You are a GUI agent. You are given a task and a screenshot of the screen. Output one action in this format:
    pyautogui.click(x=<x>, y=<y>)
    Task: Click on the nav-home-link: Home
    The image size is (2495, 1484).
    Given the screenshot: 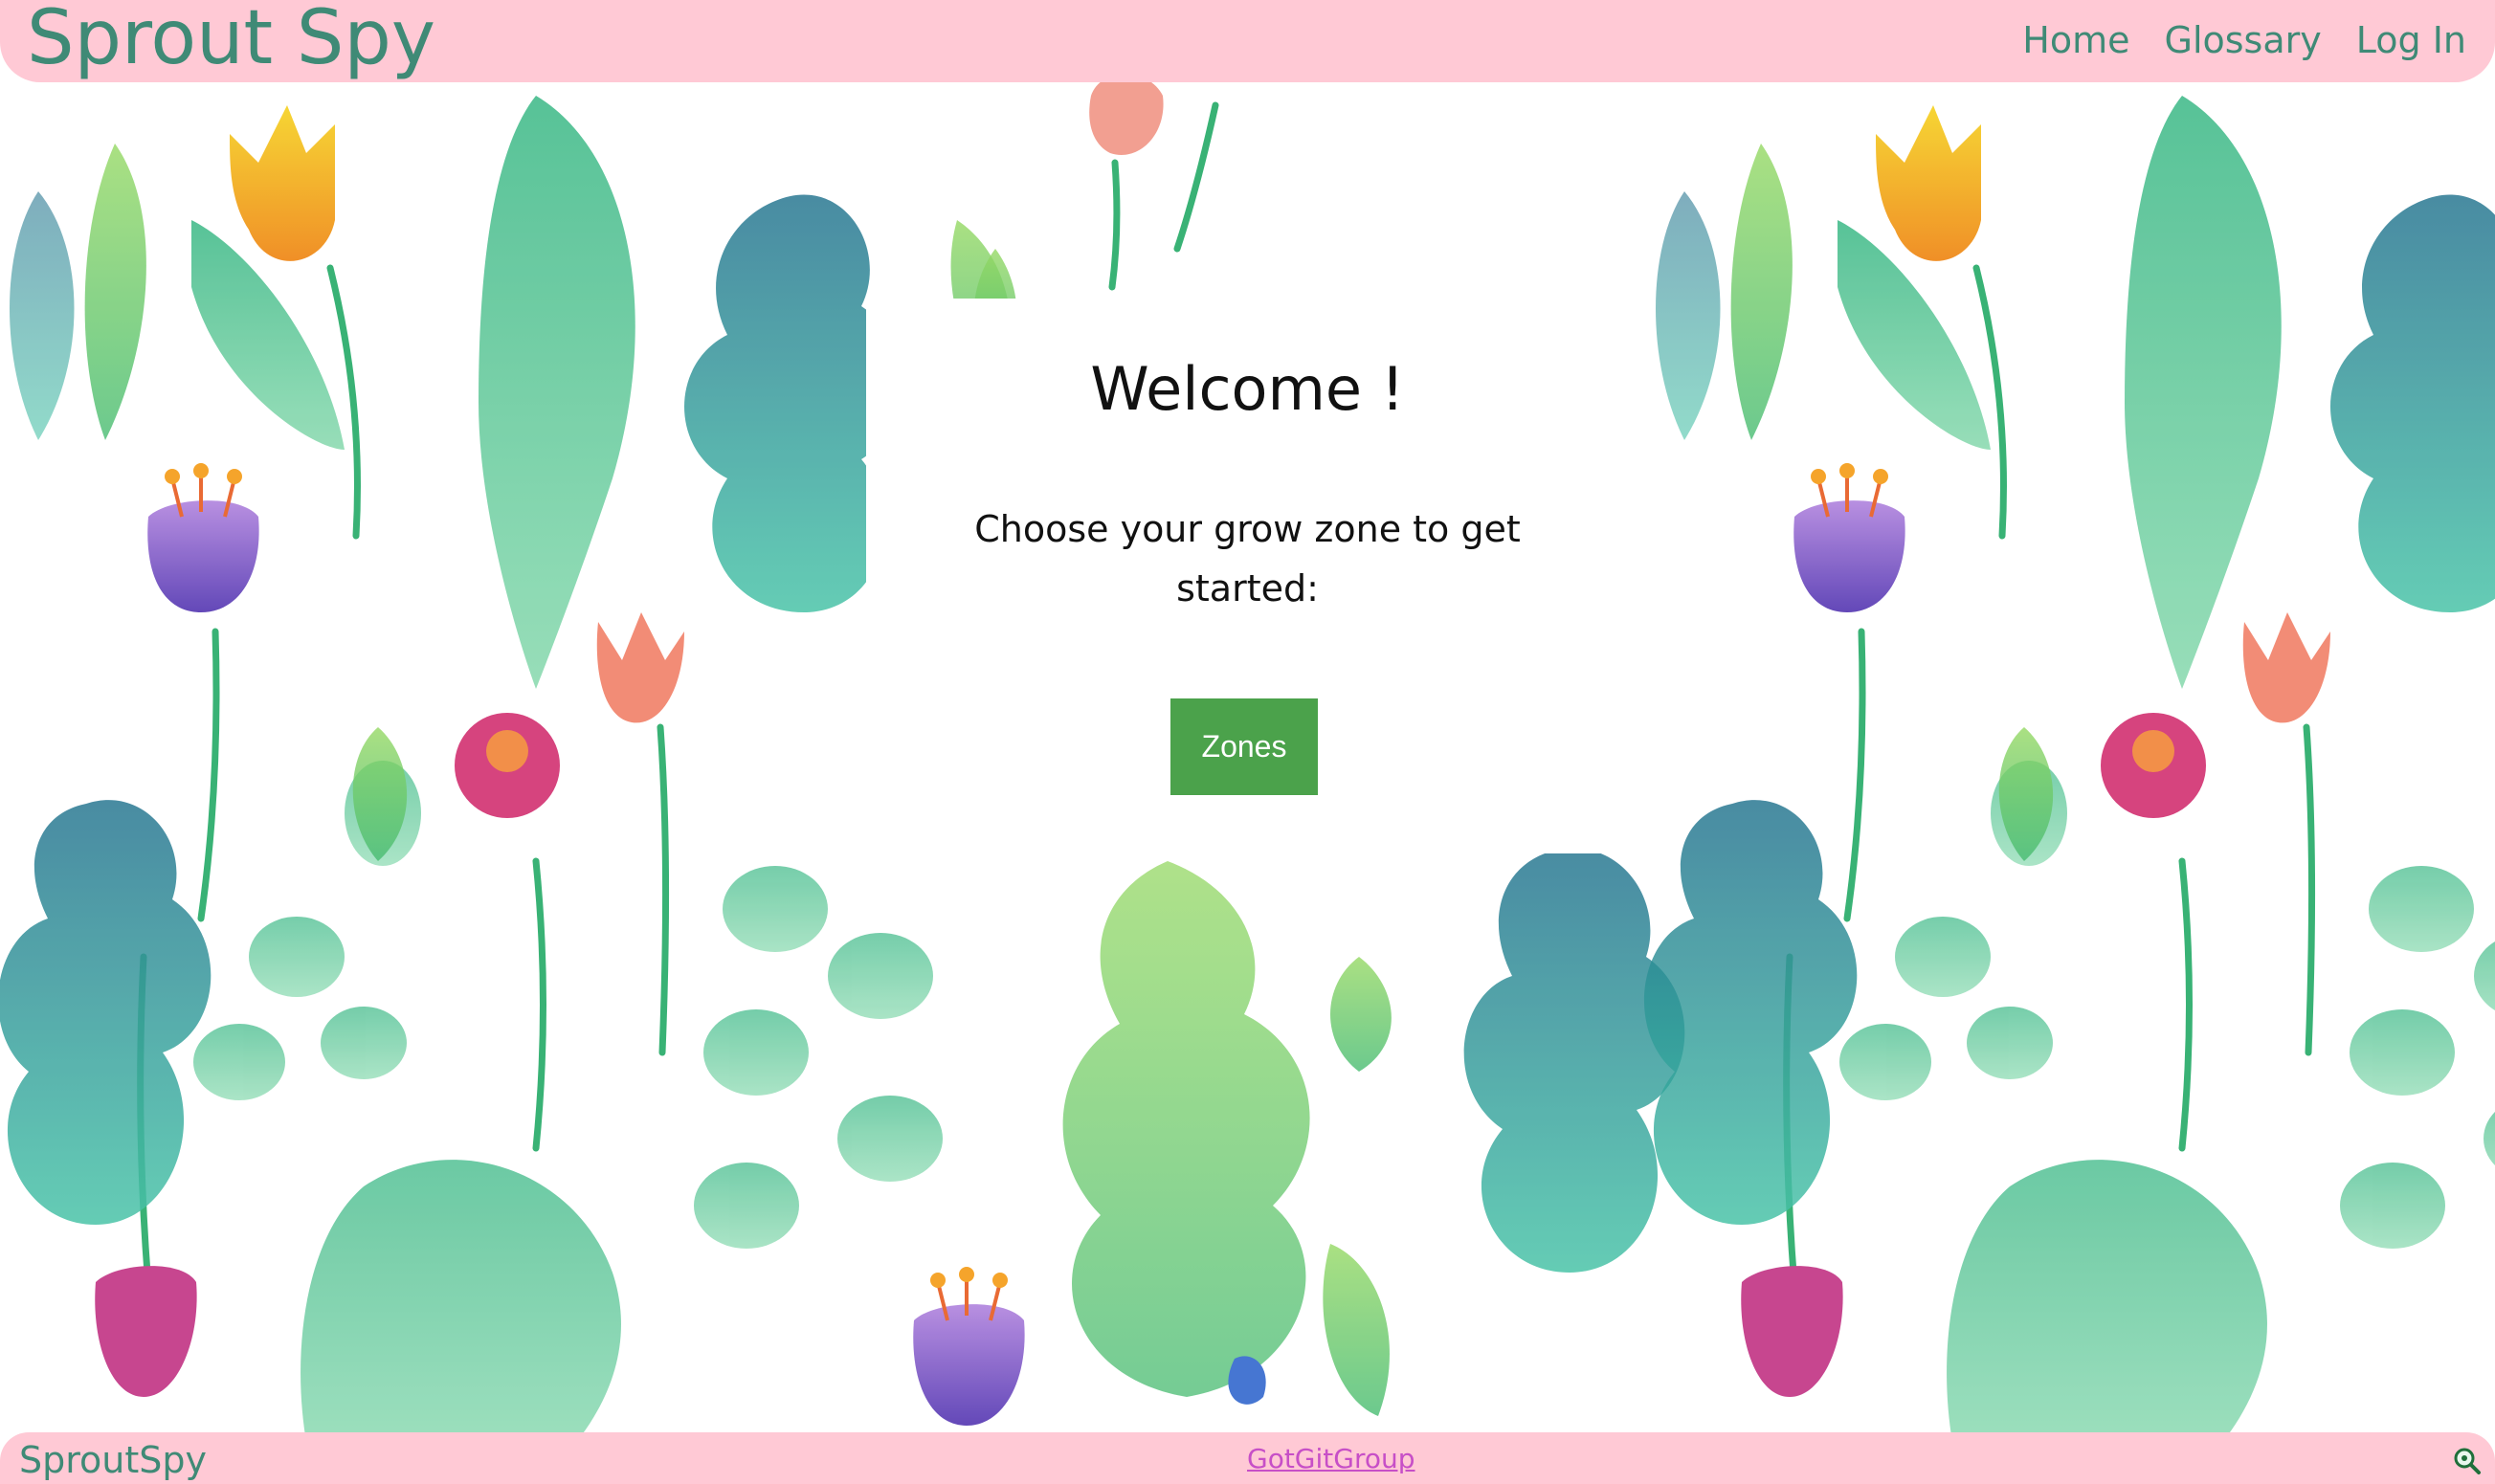 What is the action you would take?
    pyautogui.click(x=2075, y=40)
    